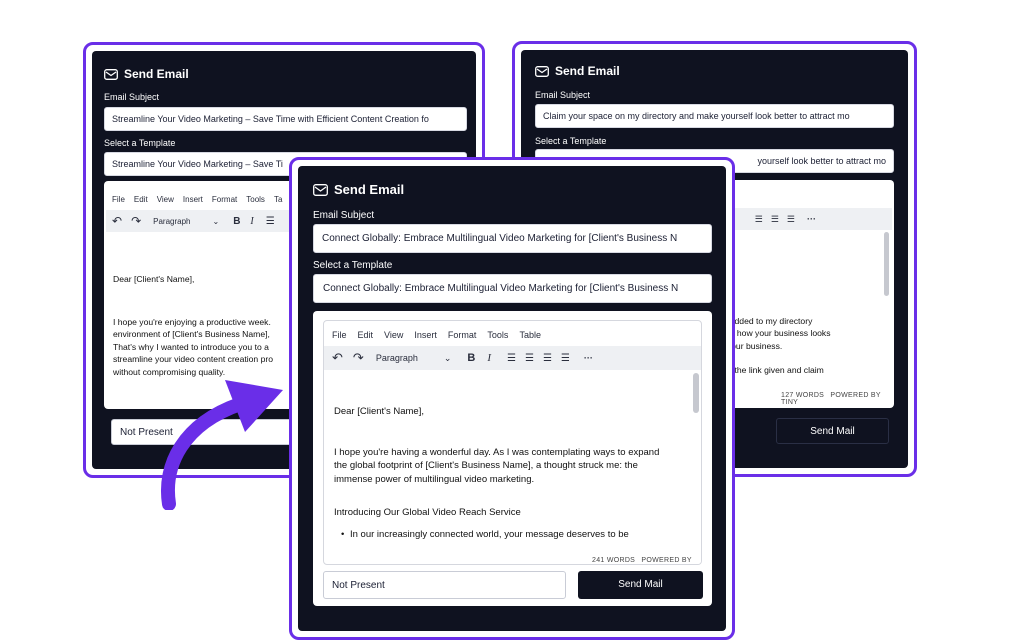 This screenshot has height=640, width=1024. What do you see at coordinates (444, 585) in the screenshot?
I see `status-input: Not Present` at bounding box center [444, 585].